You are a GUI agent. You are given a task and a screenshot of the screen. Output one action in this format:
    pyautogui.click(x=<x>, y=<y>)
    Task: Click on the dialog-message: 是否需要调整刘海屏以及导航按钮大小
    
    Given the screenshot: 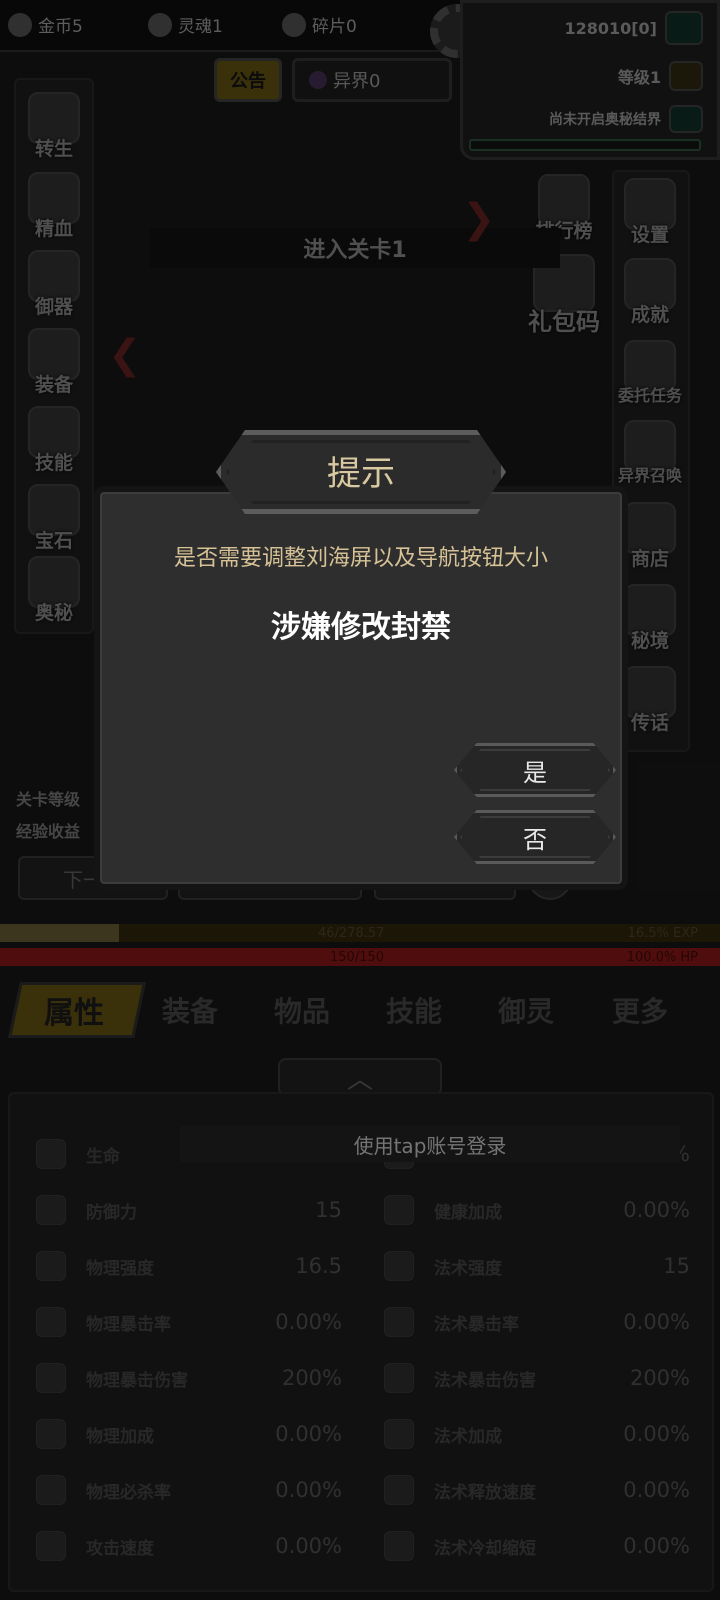 What is the action you would take?
    pyautogui.click(x=360, y=558)
    